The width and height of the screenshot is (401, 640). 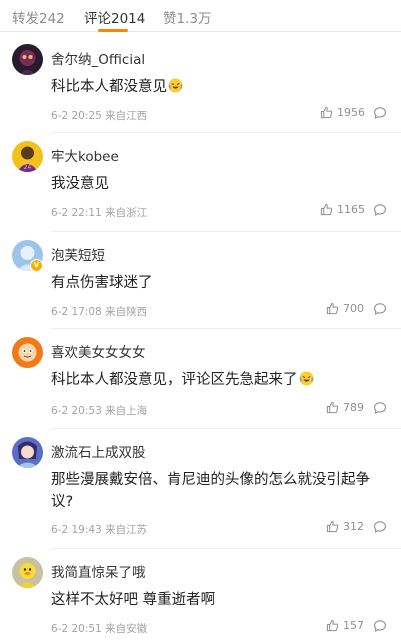 I want to click on cartoon-avatar-icon, so click(x=27, y=352).